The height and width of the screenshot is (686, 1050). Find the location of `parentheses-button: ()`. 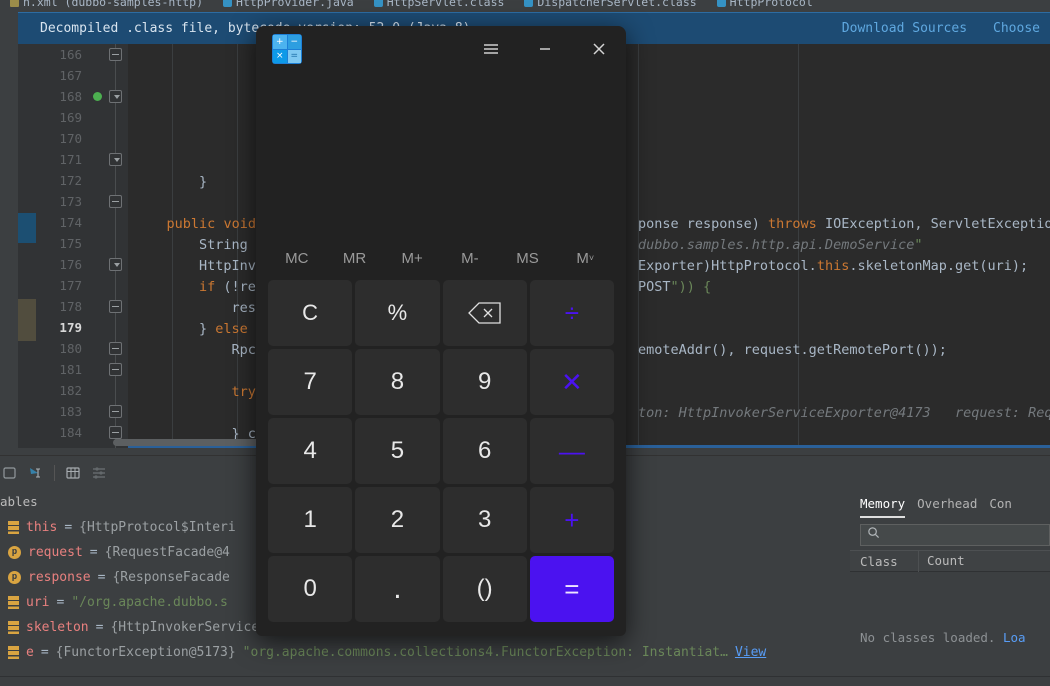

parentheses-button: () is located at coordinates (484, 589).